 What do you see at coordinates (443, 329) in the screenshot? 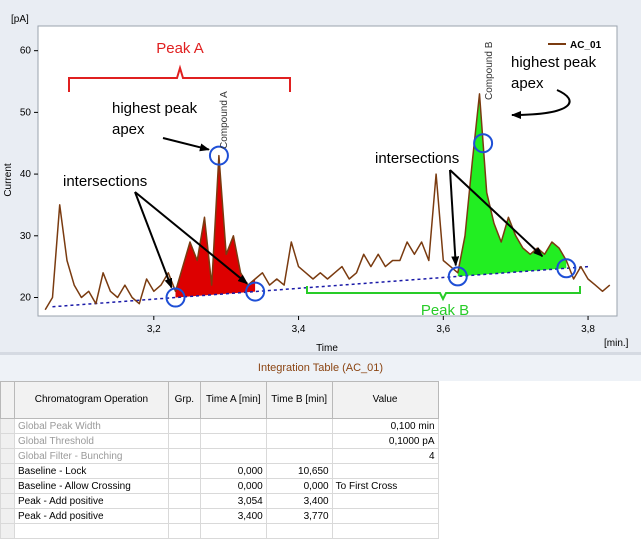
I see `x-tick-label: 3,6` at bounding box center [443, 329].